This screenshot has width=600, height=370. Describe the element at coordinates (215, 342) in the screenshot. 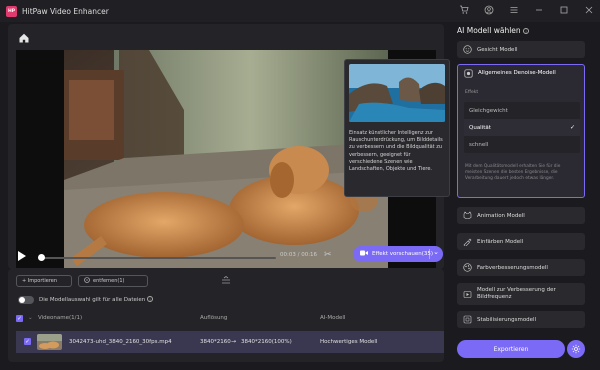

I see `row-resolution-source: 3840*2160` at that location.